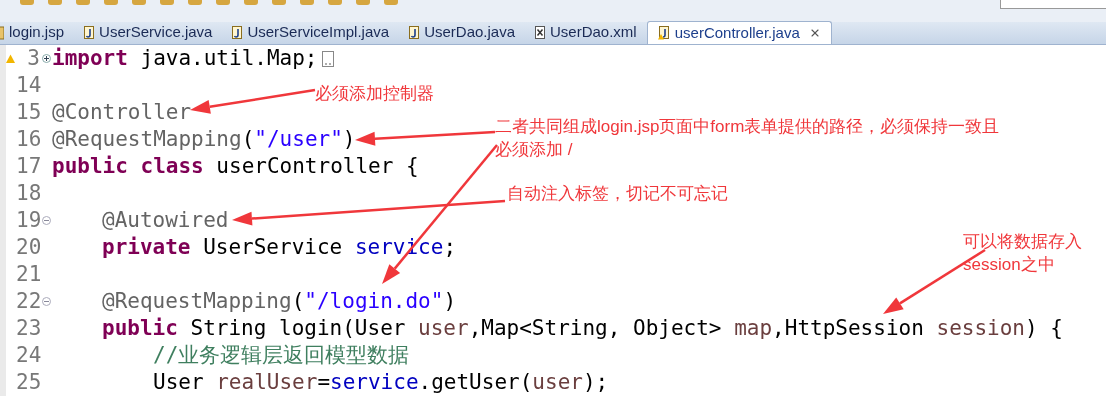 This screenshot has height=403, width=1106. Describe the element at coordinates (617, 194) in the screenshot. I see `annotation-note: 自动注入标签，切记不可忘记` at that location.